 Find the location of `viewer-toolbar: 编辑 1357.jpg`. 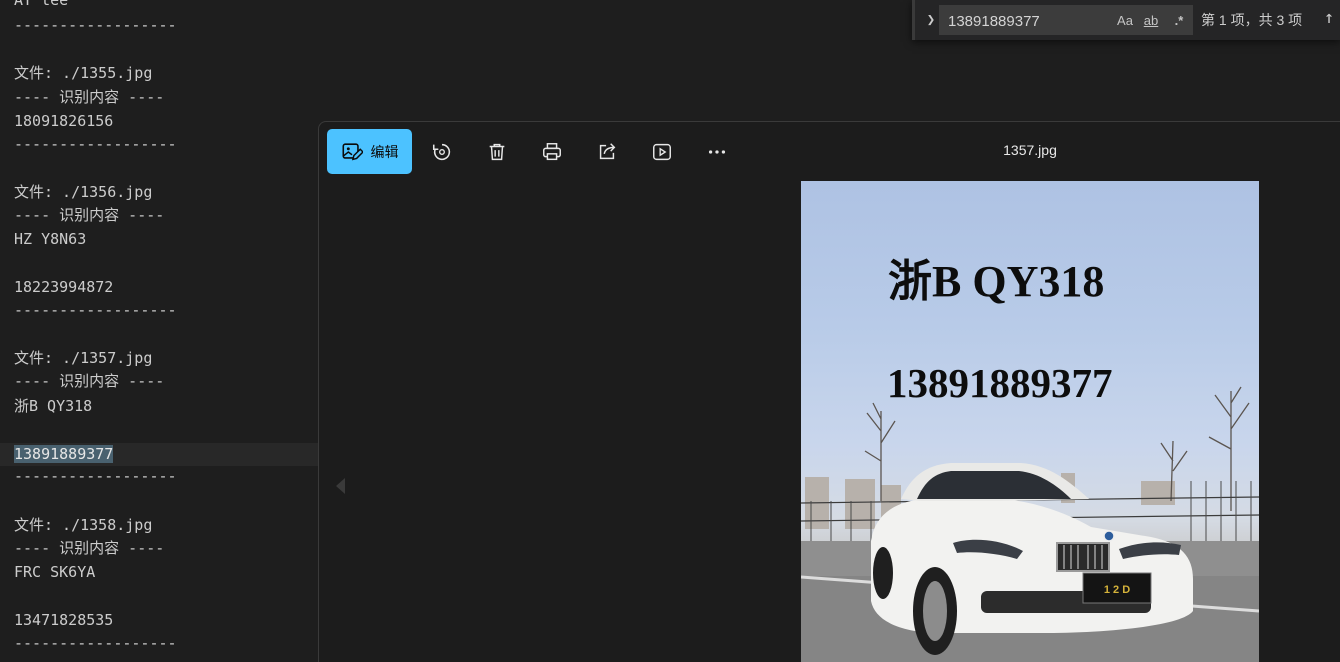

viewer-toolbar: 编辑 1357.jpg is located at coordinates (829, 152).